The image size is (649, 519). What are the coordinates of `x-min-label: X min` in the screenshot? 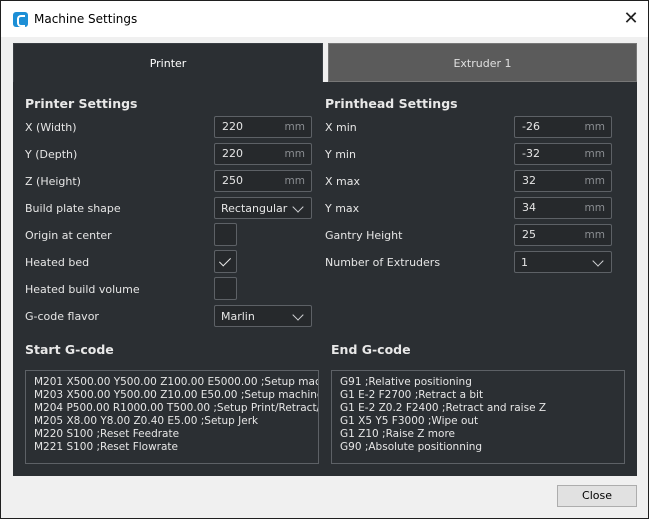 It's located at (341, 127).